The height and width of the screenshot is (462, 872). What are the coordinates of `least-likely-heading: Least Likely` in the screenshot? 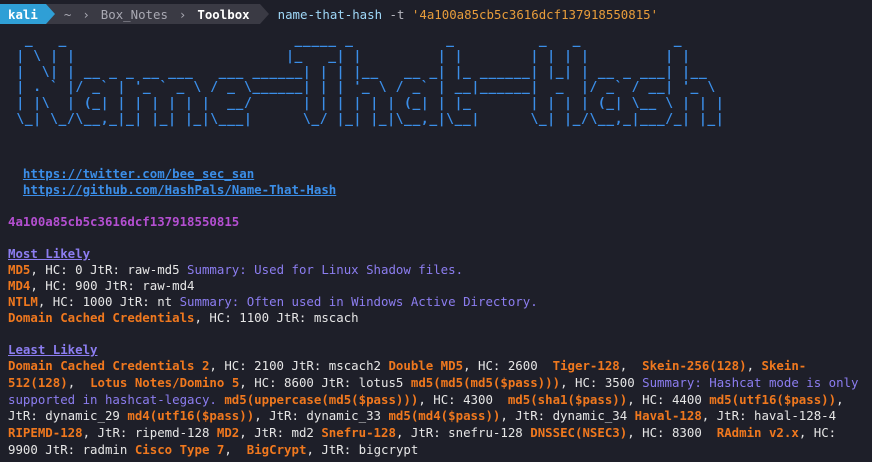 It's located at (53, 349).